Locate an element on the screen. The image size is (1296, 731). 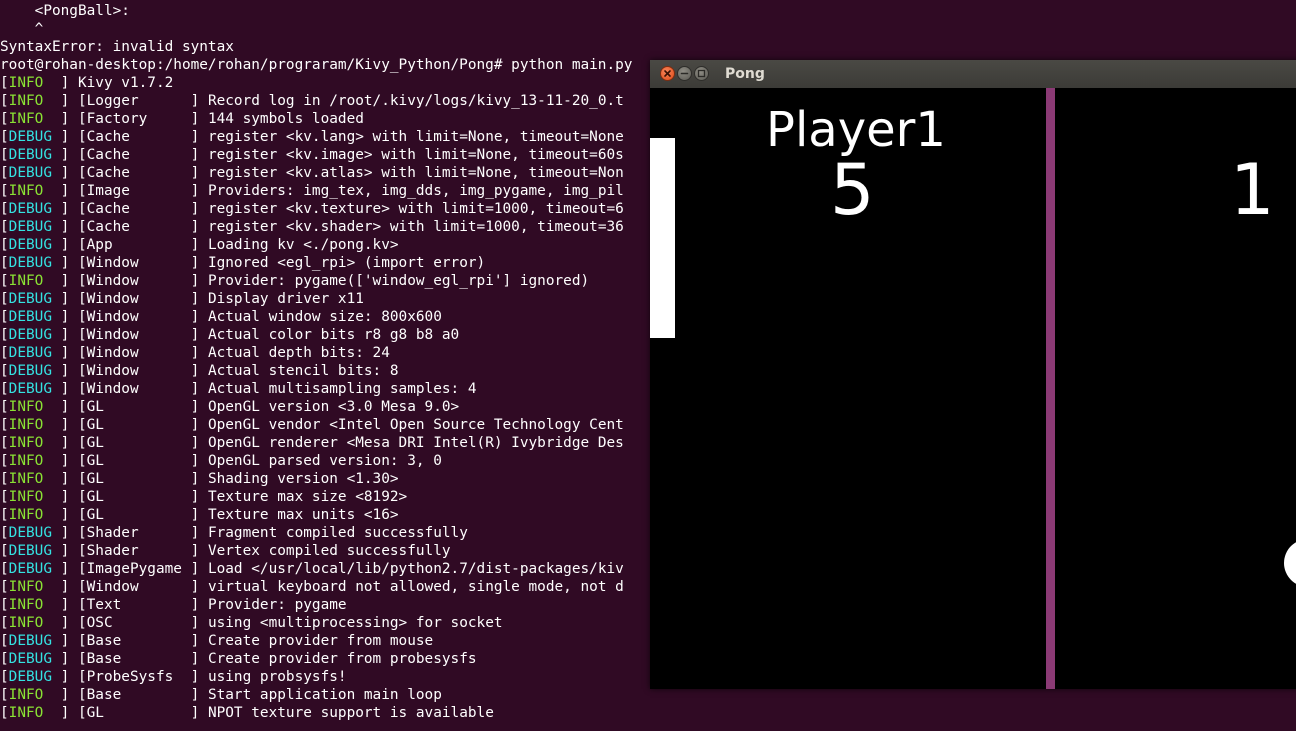
log-module: [Shader ] is located at coordinates (138, 533).